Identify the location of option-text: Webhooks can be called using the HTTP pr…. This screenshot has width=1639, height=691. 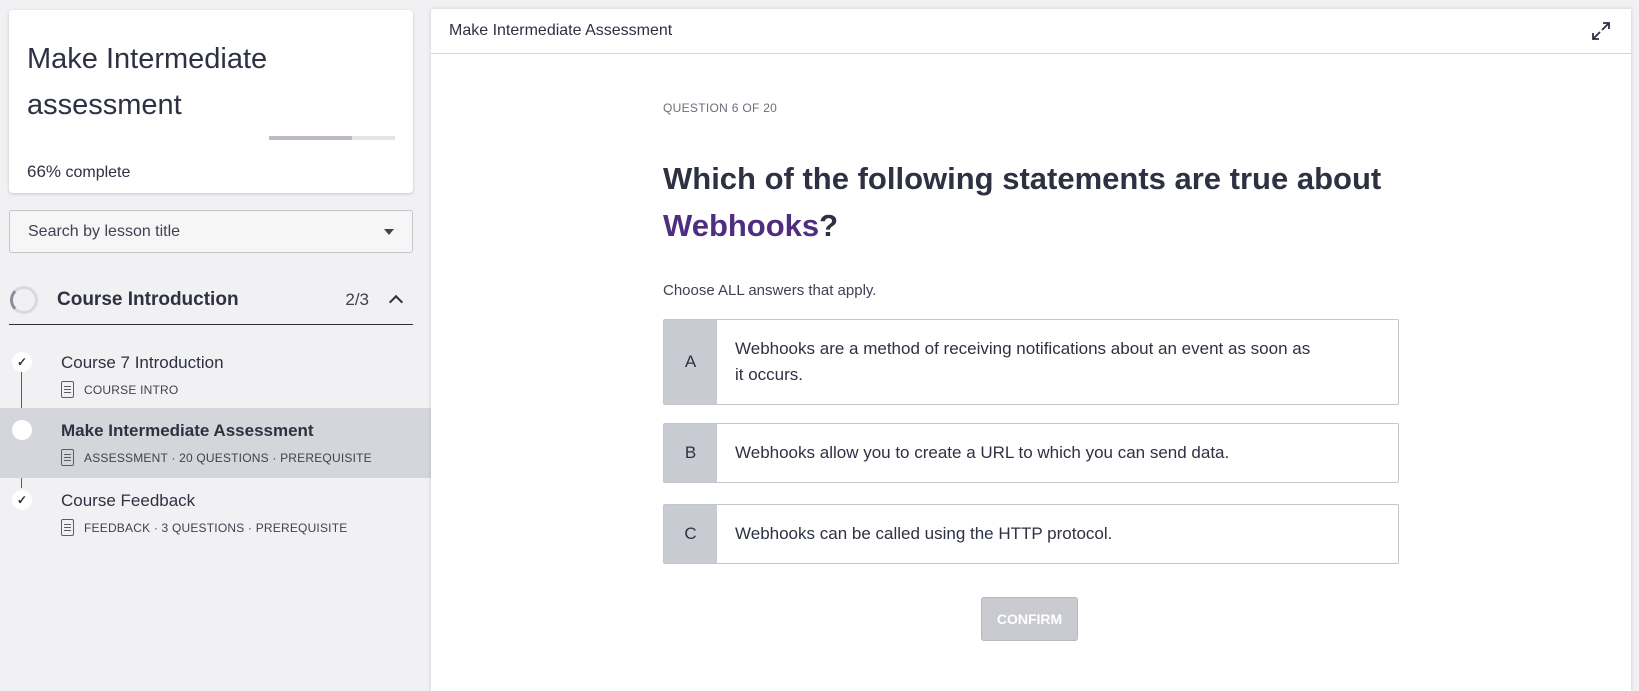
(924, 533).